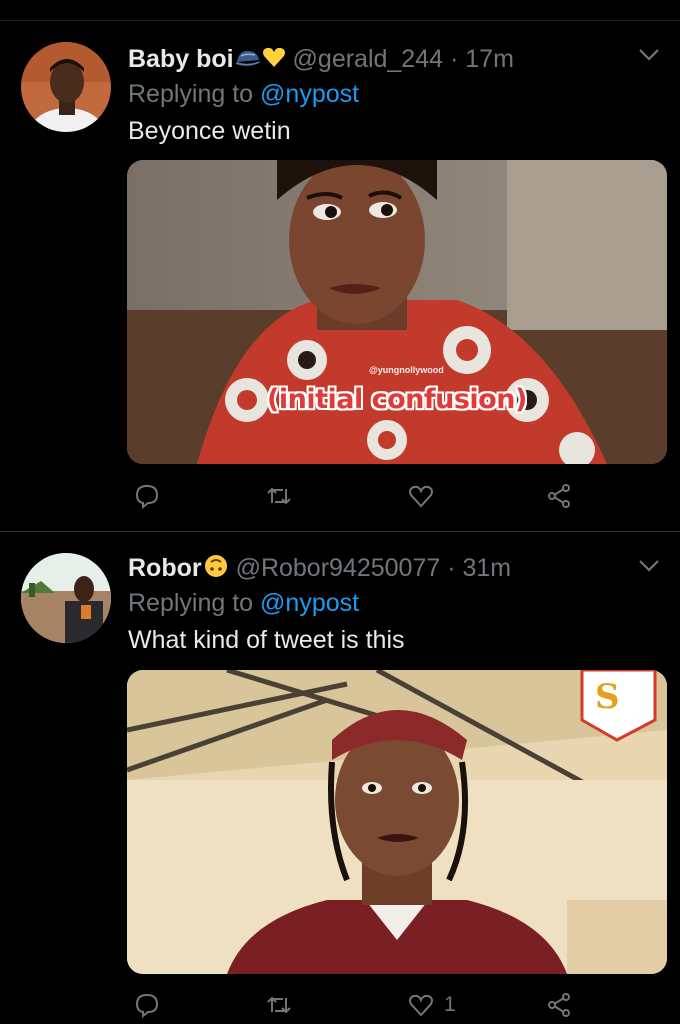 This screenshot has width=680, height=1024. I want to click on action-bar: 1, so click(353, 1005).